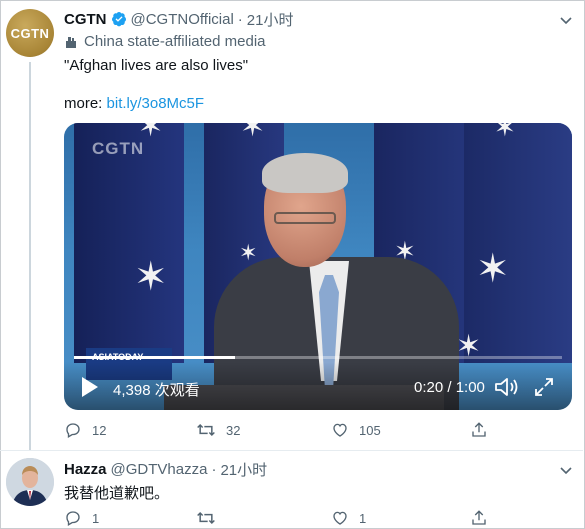 This screenshot has height=529, width=585. What do you see at coordinates (544, 387) in the screenshot?
I see `fullscreen-icon` at bounding box center [544, 387].